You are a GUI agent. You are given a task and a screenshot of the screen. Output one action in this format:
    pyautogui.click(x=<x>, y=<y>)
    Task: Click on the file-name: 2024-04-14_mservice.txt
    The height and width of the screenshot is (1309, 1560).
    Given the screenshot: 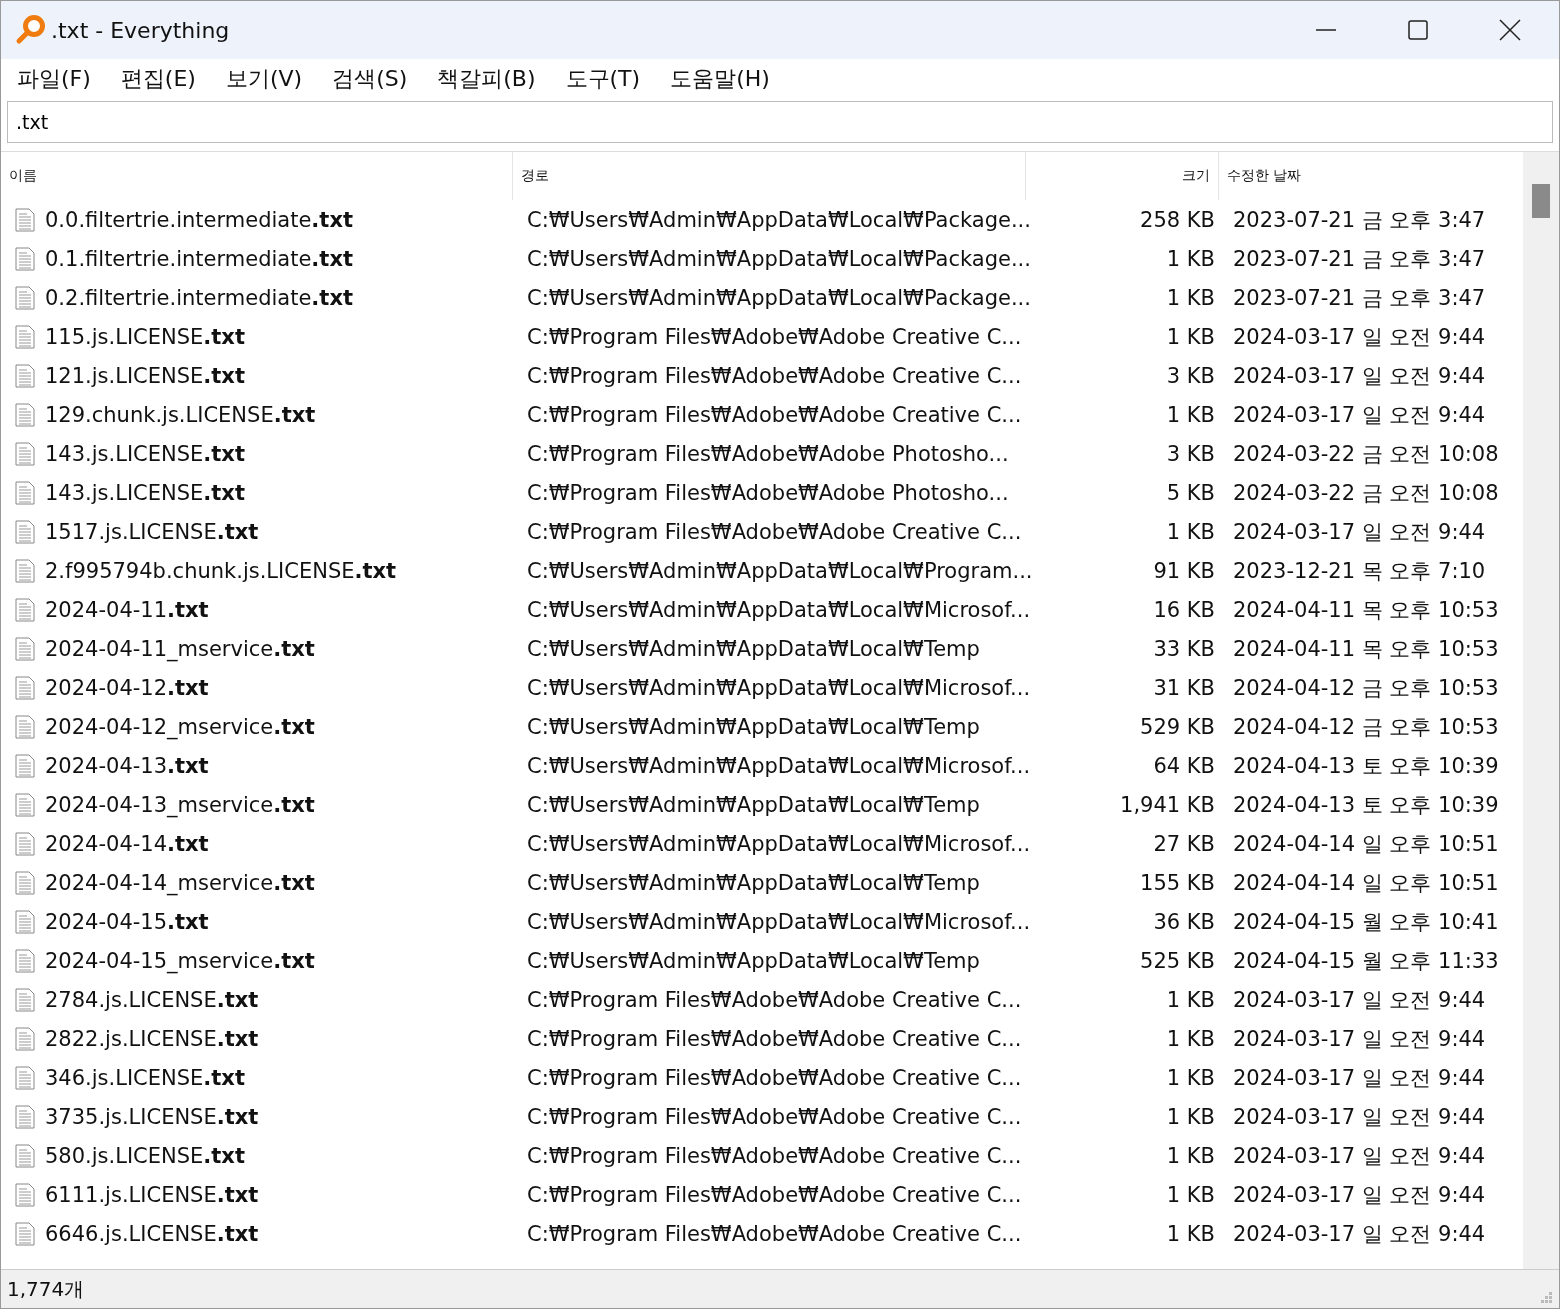 What is the action you would take?
    pyautogui.click(x=180, y=882)
    